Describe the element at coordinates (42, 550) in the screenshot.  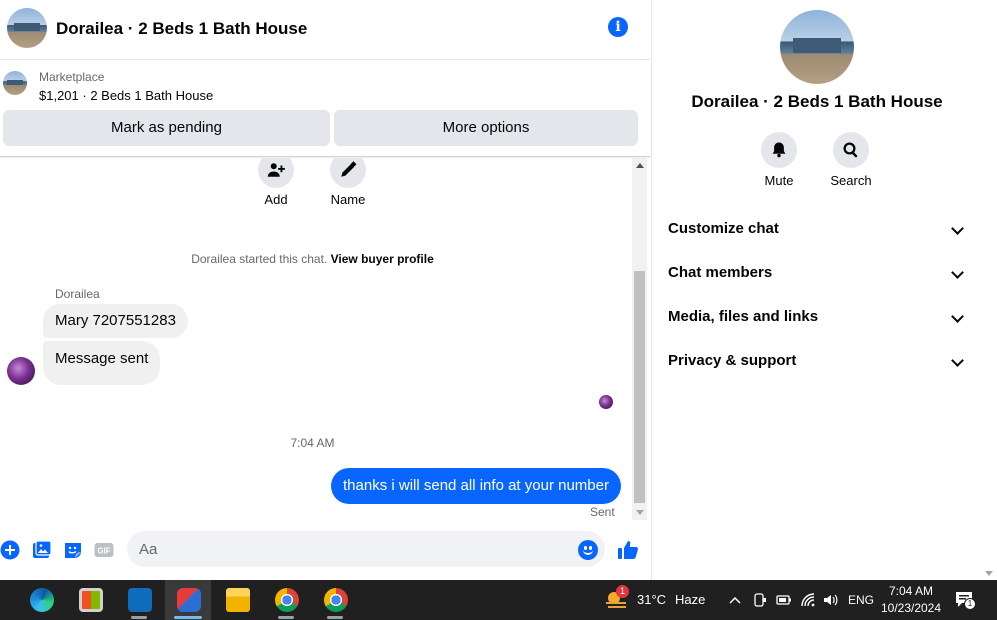
I see `photo-icon` at that location.